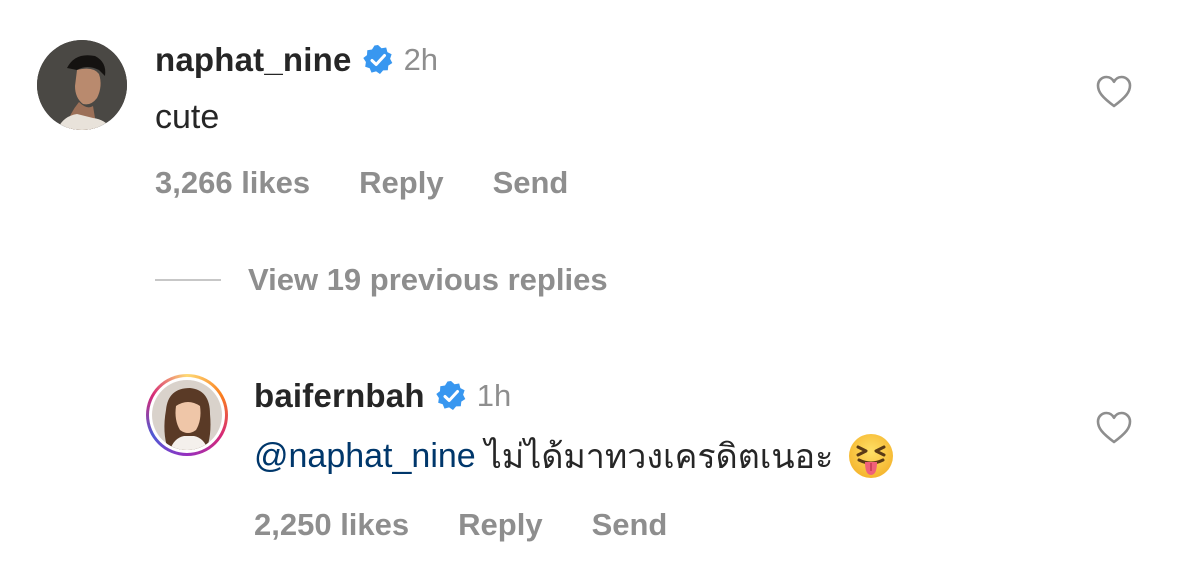  I want to click on comment-username: baifernbah, so click(339, 396).